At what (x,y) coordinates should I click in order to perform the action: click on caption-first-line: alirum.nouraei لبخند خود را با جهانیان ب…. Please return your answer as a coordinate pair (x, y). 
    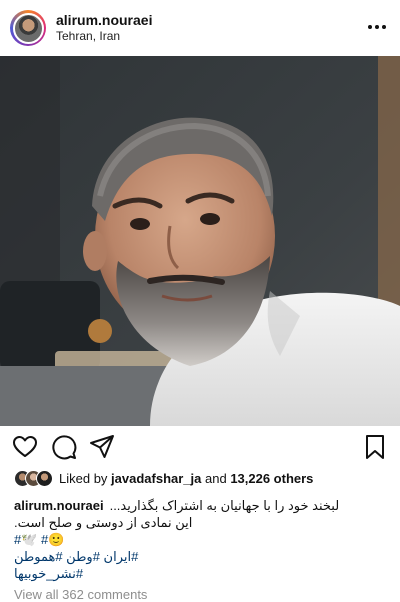
    Looking at the image, I should click on (202, 505).